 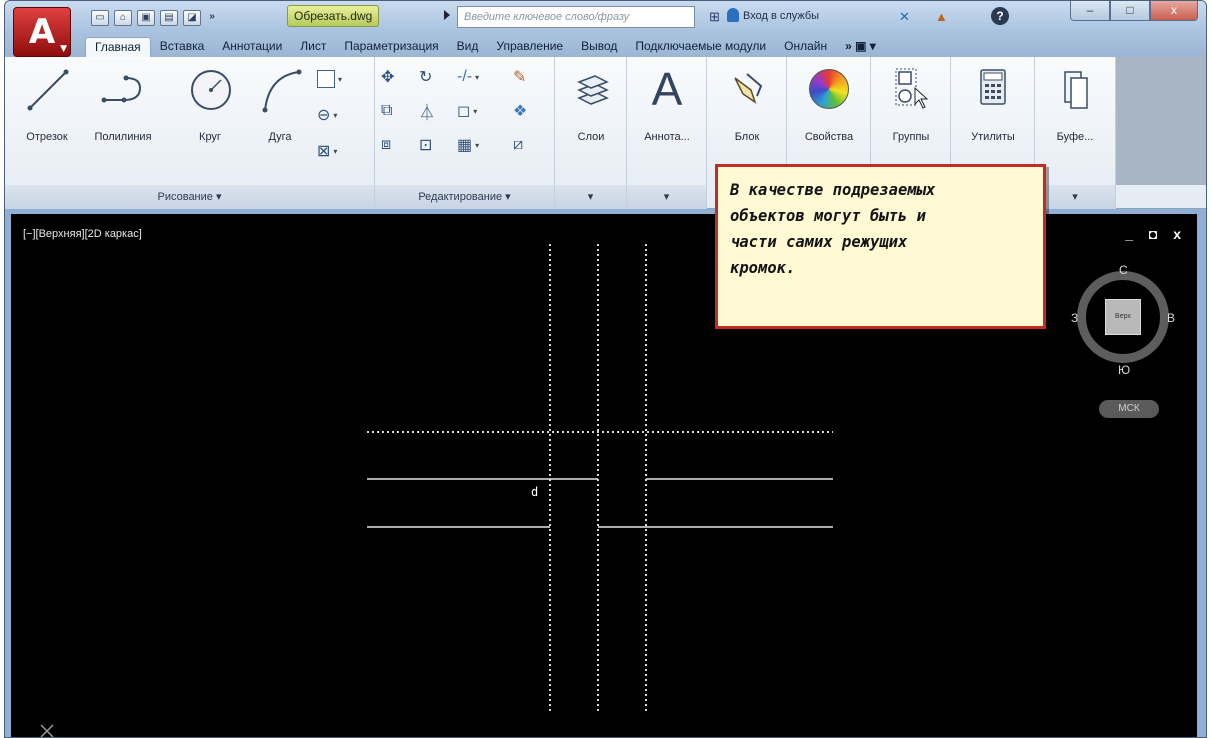 What do you see at coordinates (335, 151) in the screenshot?
I see `hatch-icon: ⊠ ▾` at bounding box center [335, 151].